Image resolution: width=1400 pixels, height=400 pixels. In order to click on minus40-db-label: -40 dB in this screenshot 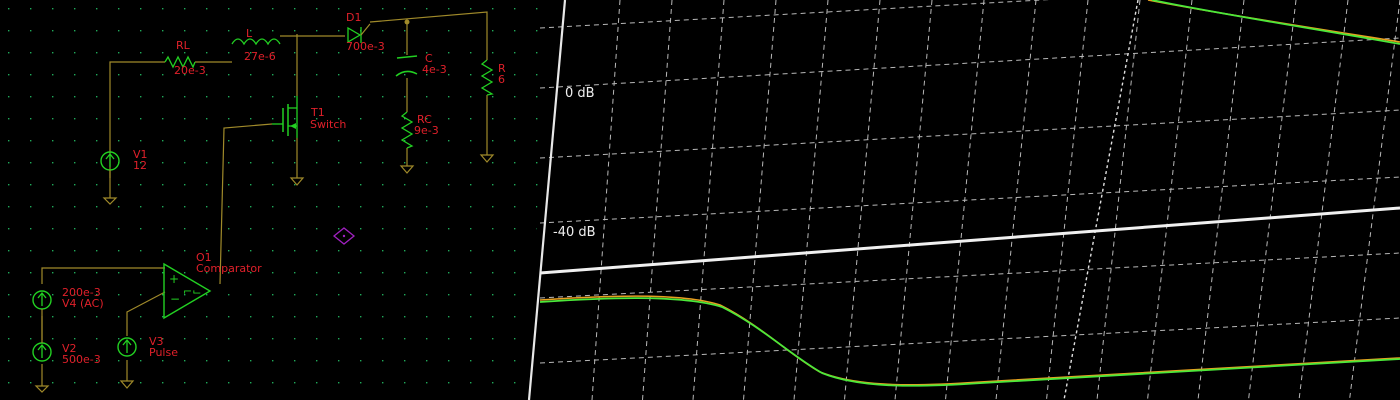, I will do `click(574, 232)`.